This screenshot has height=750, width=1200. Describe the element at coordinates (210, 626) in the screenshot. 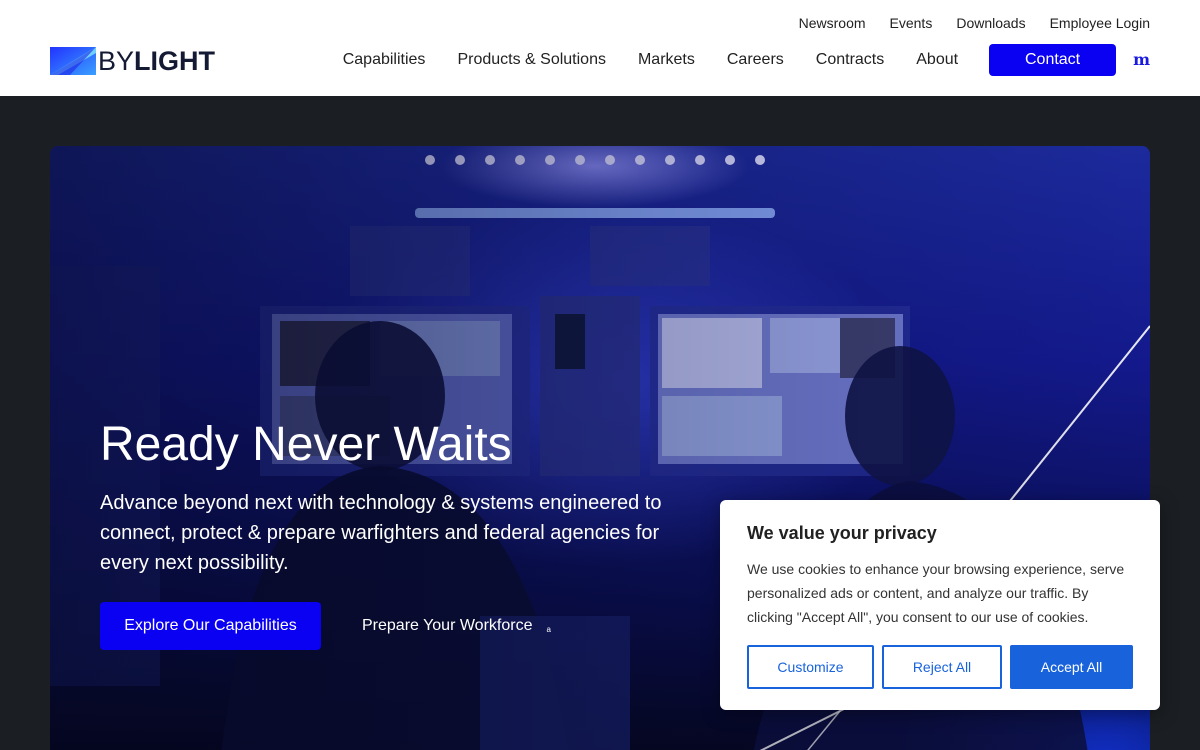

I see `explore-capabilities-button: Explore Our Capabilities` at that location.